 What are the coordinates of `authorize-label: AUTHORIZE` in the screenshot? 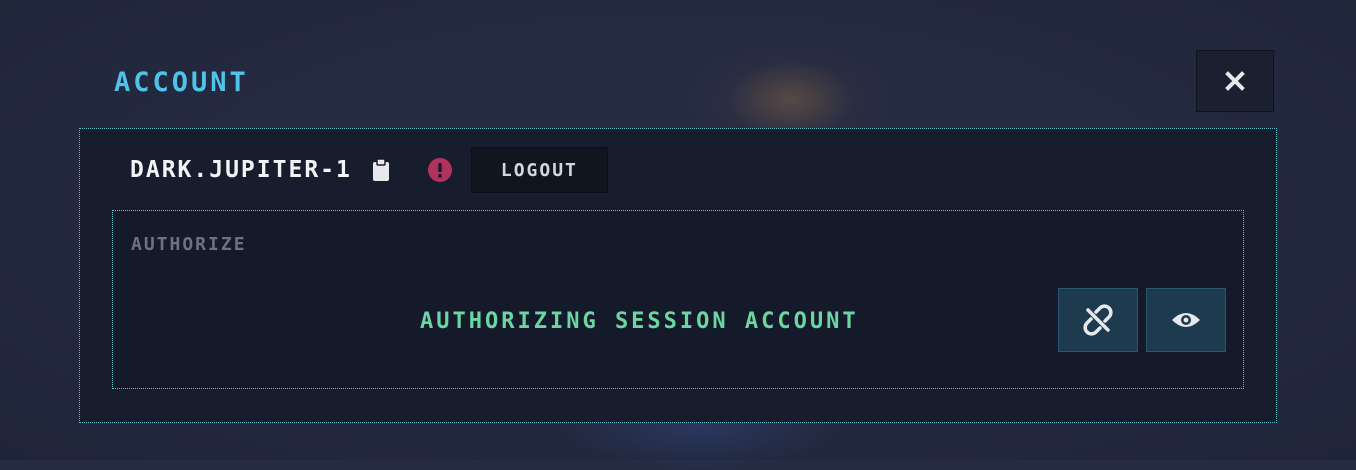 It's located at (189, 244).